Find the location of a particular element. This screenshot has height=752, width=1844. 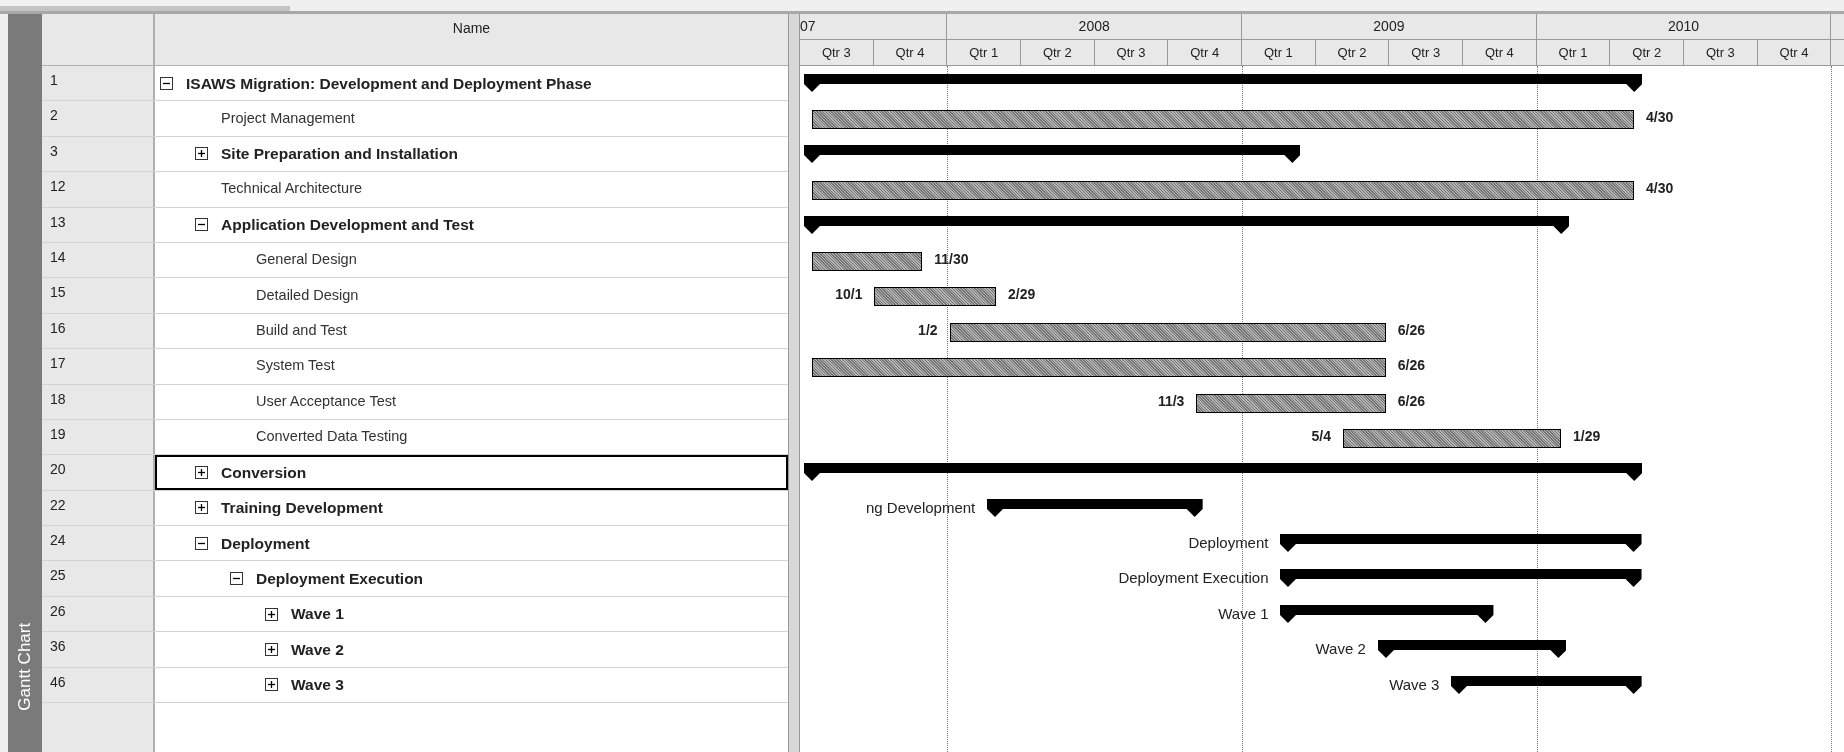

task-name-cell: Deployment Execution is located at coordinates (471, 578).